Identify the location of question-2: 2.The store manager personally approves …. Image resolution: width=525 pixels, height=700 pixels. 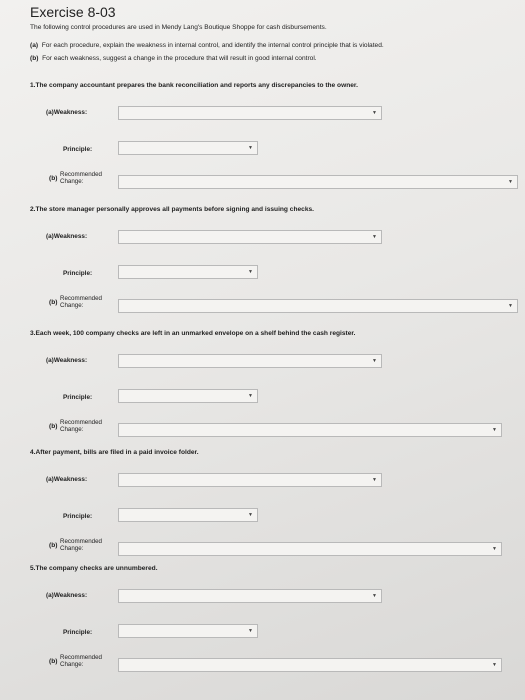
(172, 209).